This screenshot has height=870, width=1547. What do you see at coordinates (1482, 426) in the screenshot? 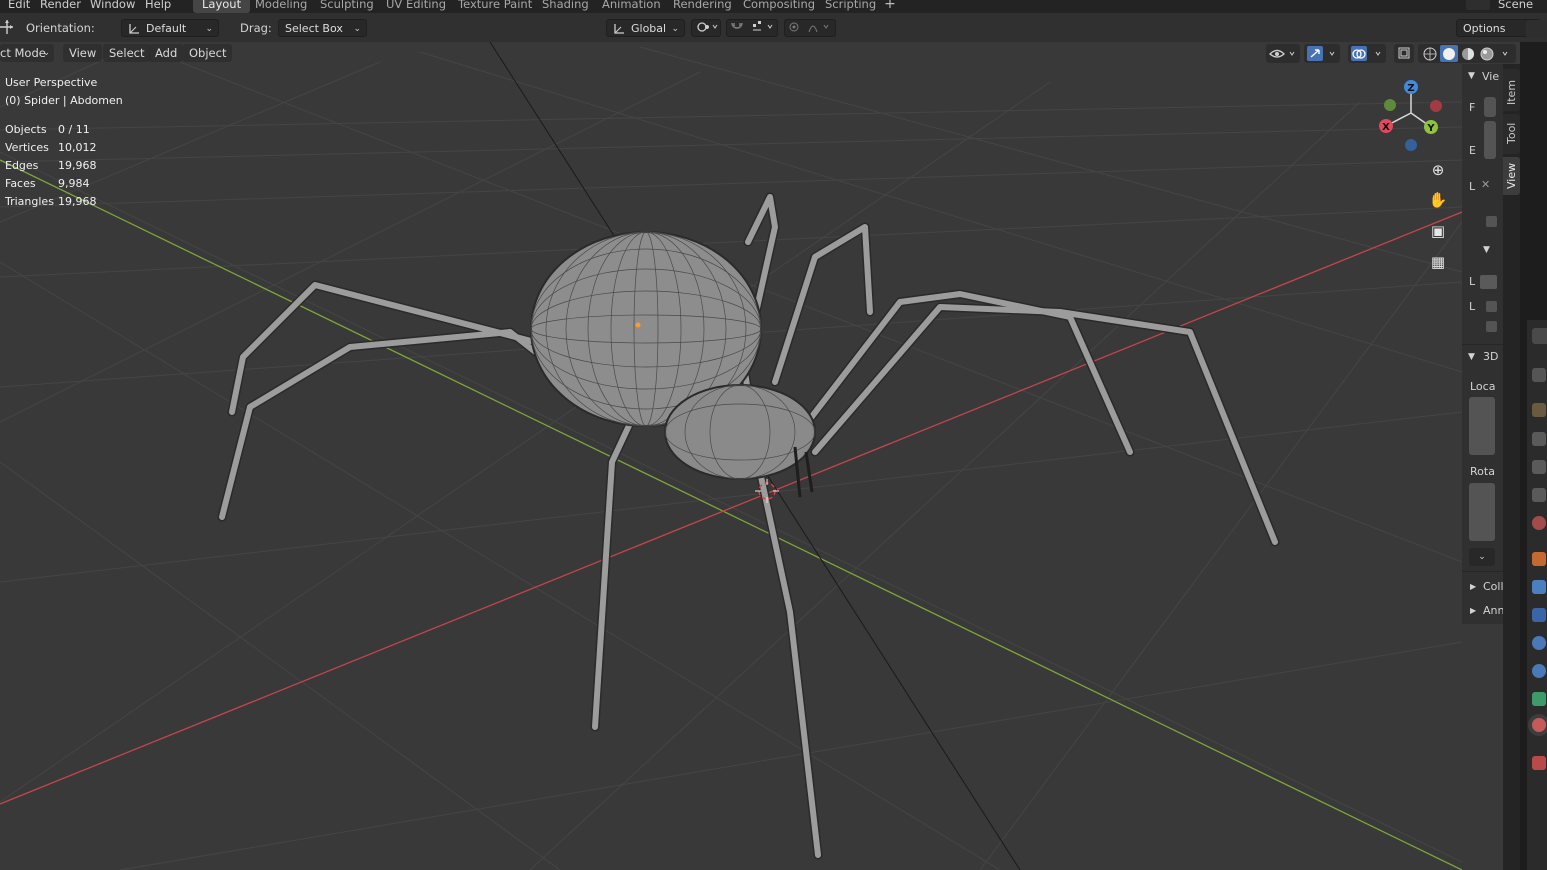
I see `location-fields` at bounding box center [1482, 426].